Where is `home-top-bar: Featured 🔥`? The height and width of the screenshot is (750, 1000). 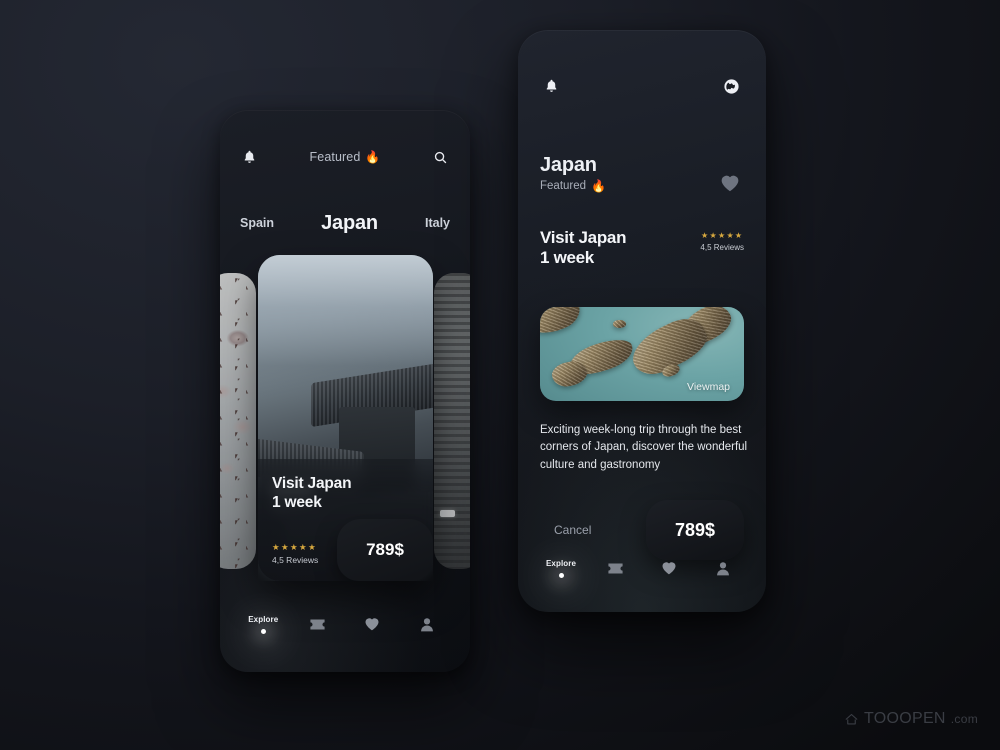
home-top-bar: Featured 🔥 is located at coordinates (345, 157).